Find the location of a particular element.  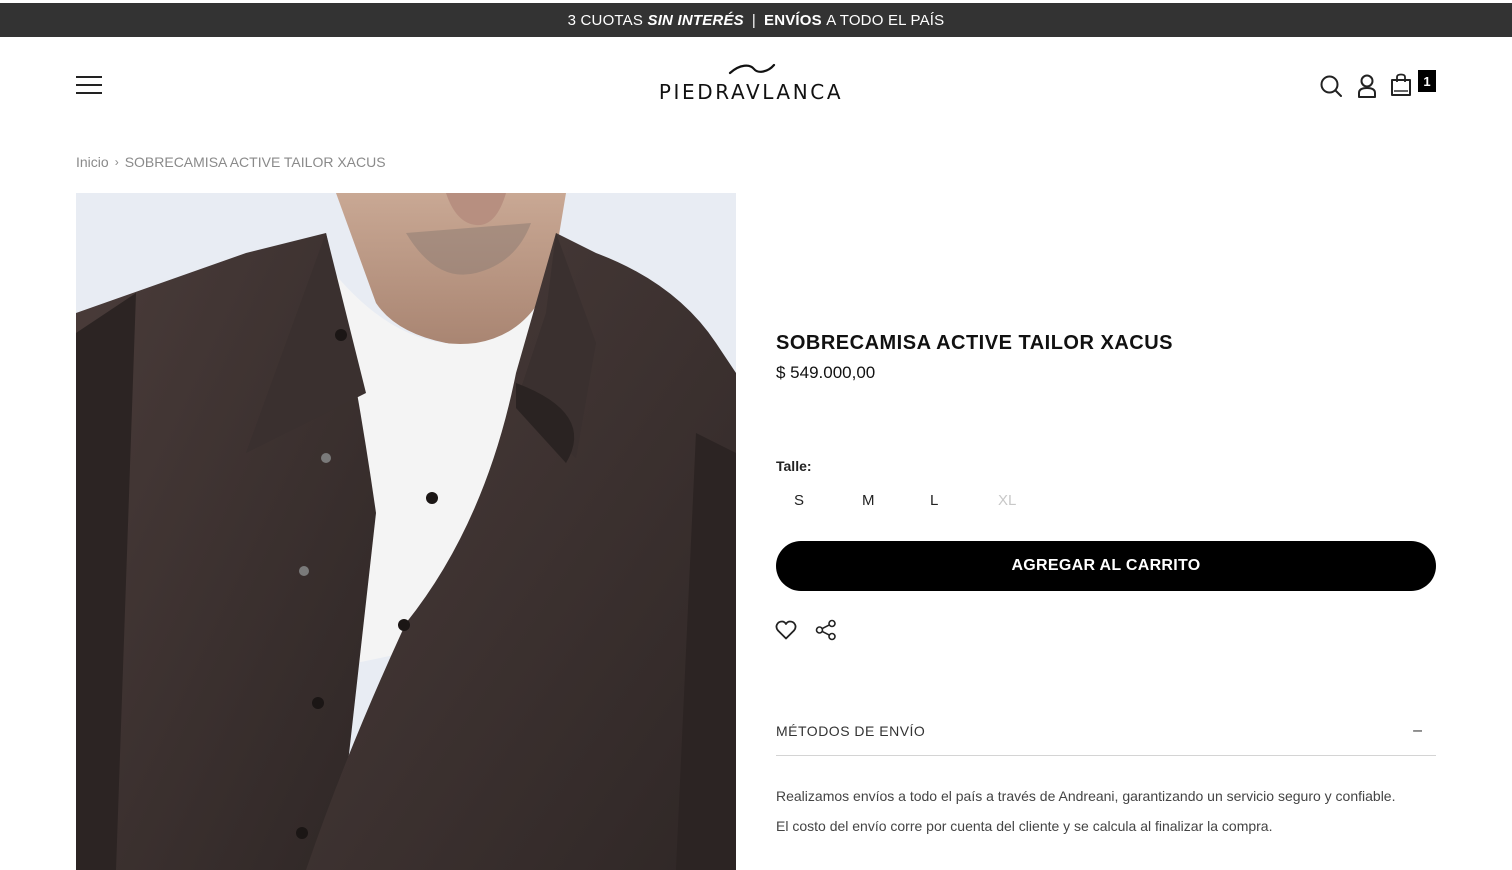

size-selector: S M L XL is located at coordinates (912, 500).